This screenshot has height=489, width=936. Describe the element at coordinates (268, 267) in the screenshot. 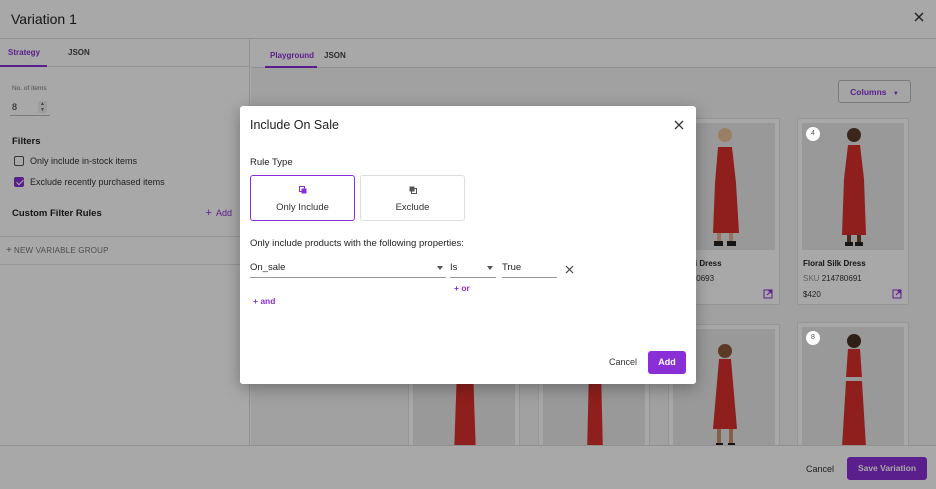

I see `property-value: On_sale` at that location.